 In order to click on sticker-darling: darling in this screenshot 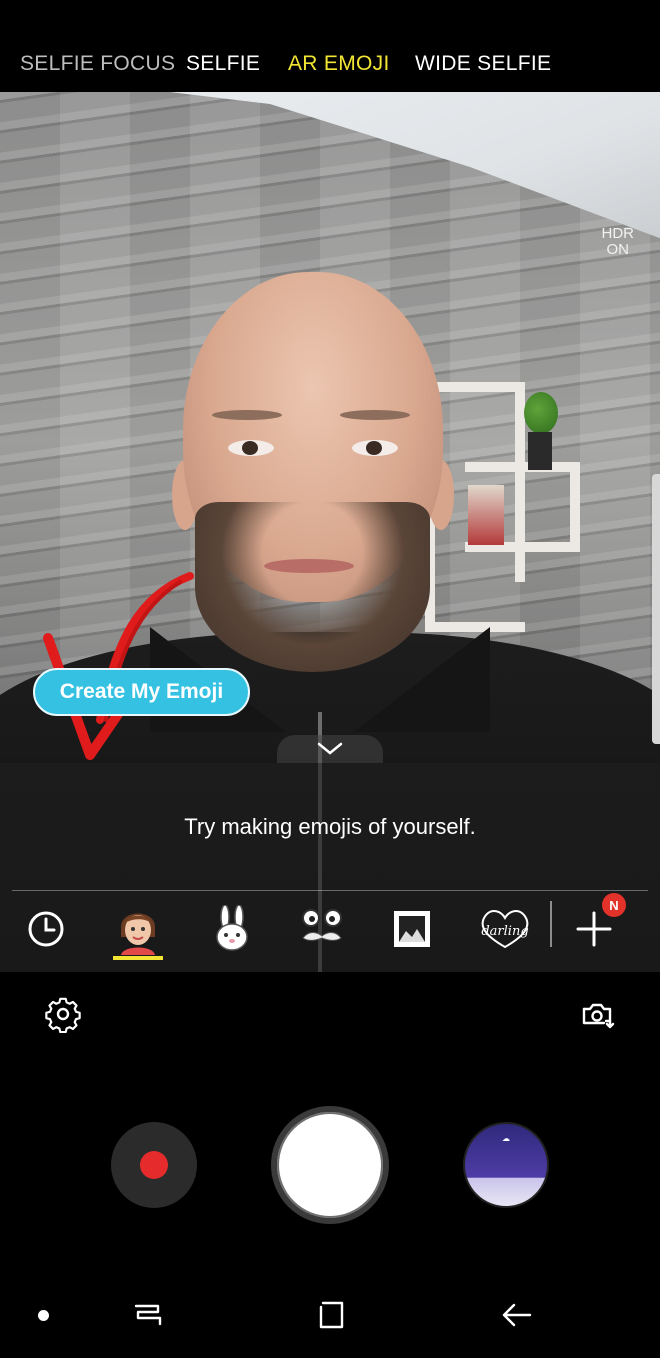, I will do `click(505, 929)`.